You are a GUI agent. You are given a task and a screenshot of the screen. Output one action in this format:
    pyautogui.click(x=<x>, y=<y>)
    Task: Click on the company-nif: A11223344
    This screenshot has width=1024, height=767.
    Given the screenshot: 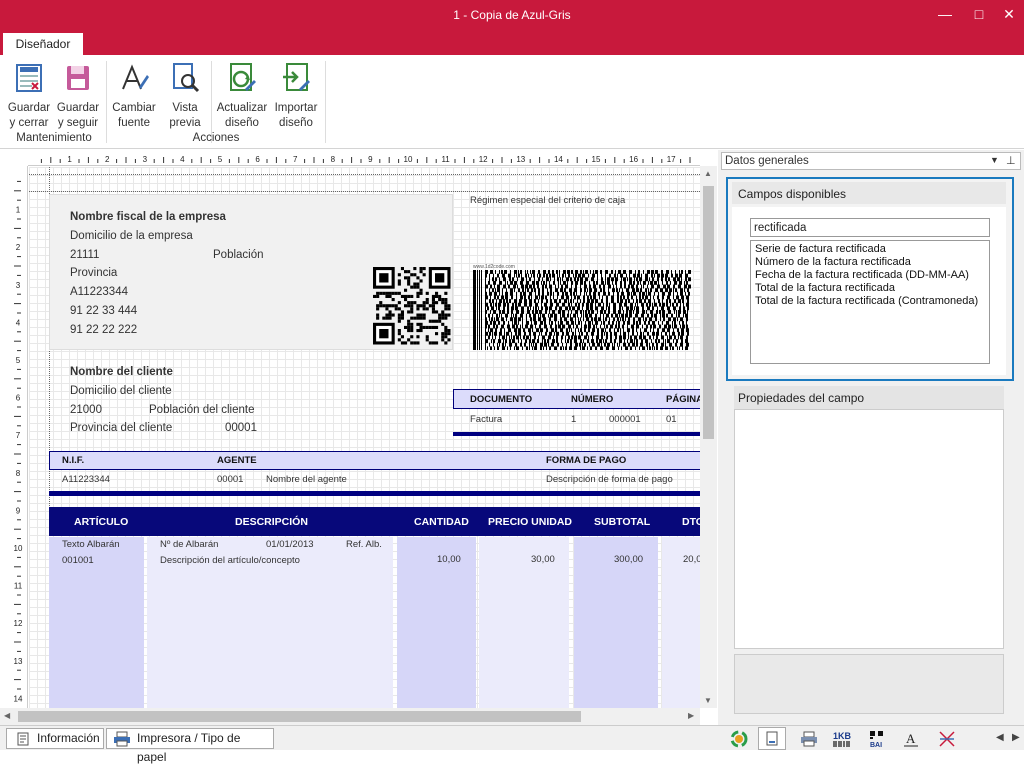 What is the action you would take?
    pyautogui.click(x=99, y=292)
    